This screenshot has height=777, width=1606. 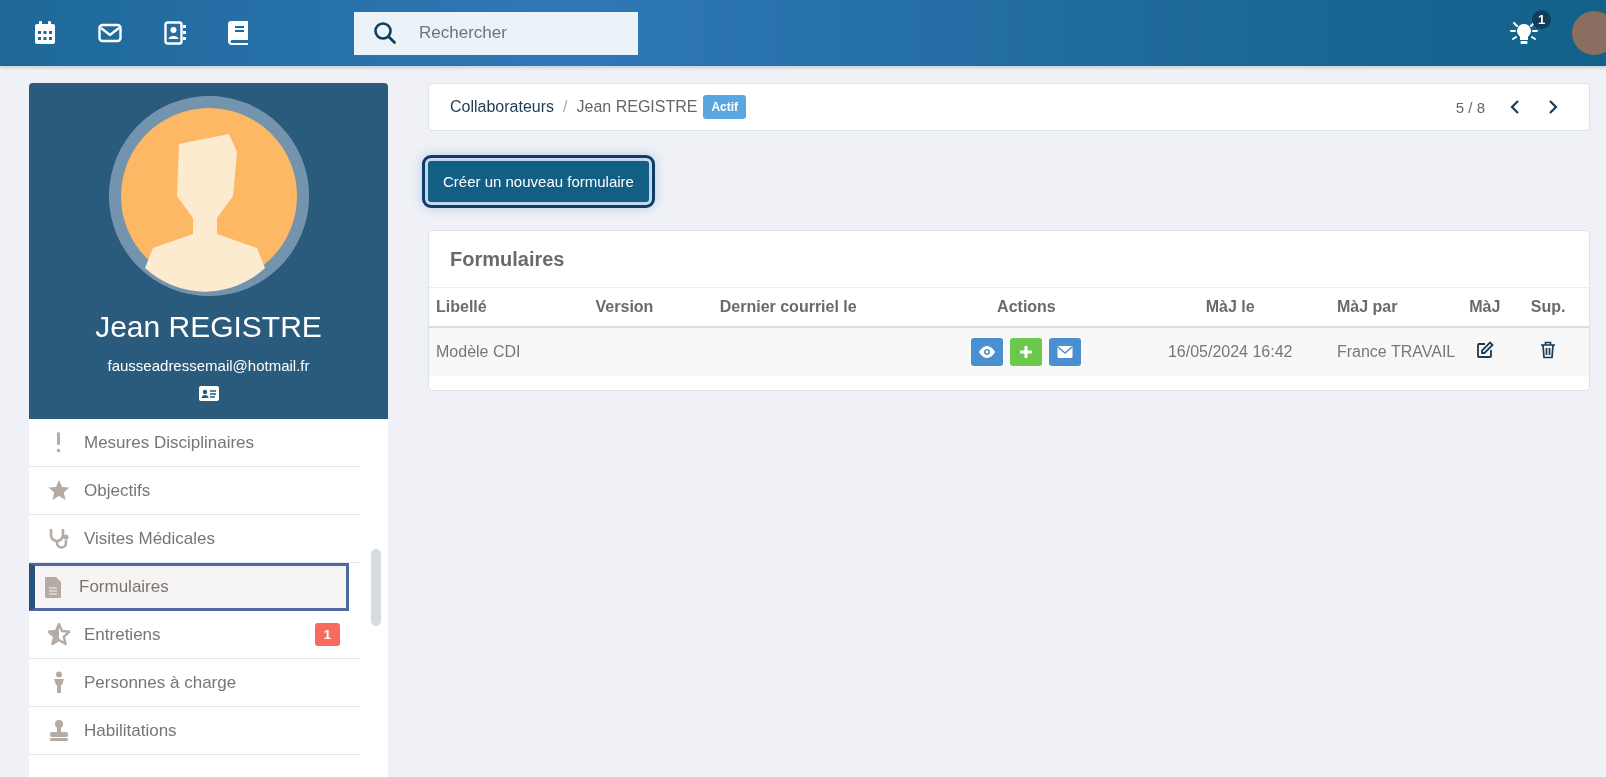 I want to click on exclamation-icon, so click(x=59, y=442).